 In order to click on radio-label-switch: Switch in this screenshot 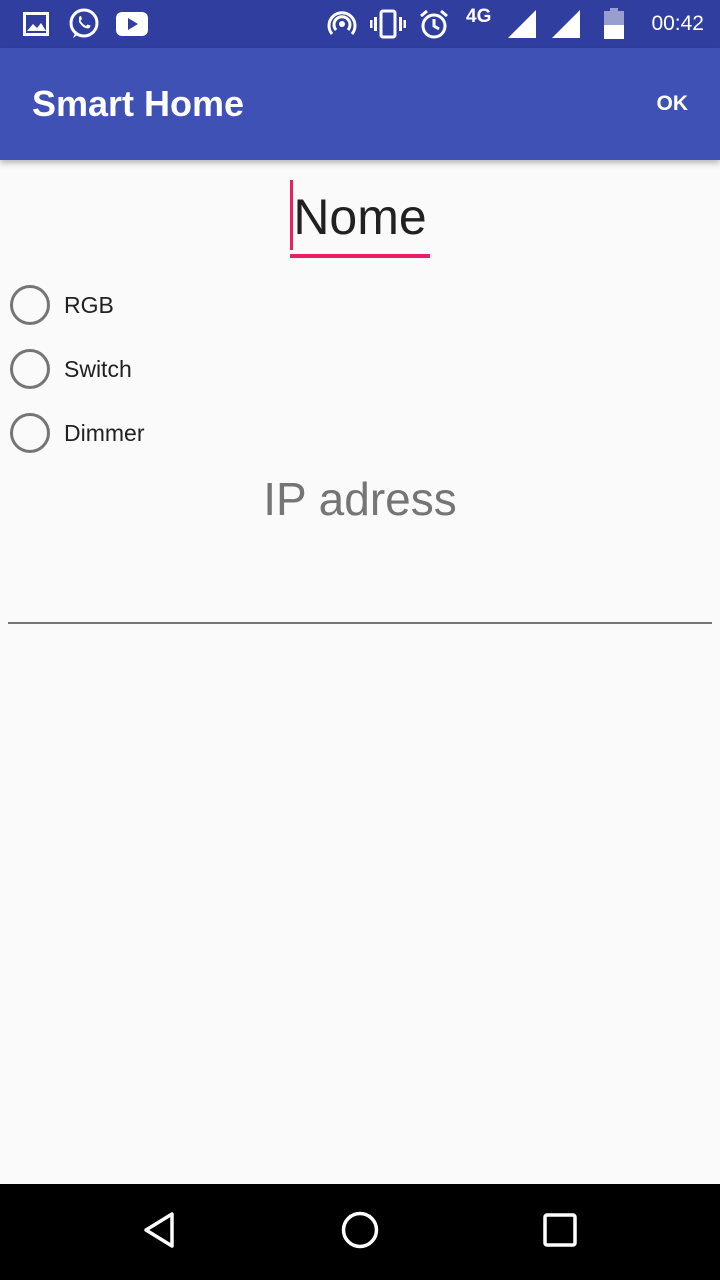, I will do `click(98, 368)`.